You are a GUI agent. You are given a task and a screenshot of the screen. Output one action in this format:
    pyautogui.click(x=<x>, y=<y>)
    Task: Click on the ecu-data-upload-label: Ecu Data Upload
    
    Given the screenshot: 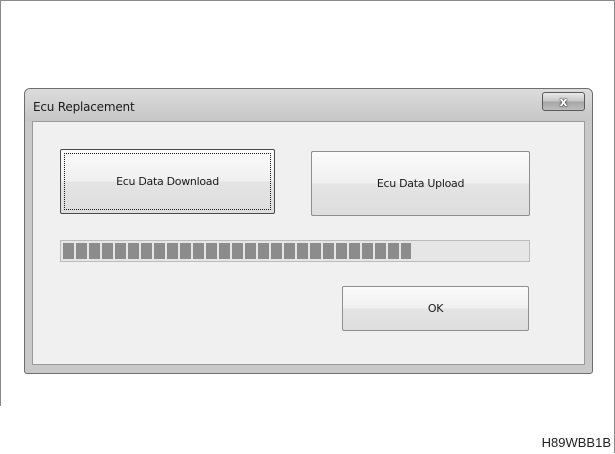 What is the action you would take?
    pyautogui.click(x=420, y=183)
    